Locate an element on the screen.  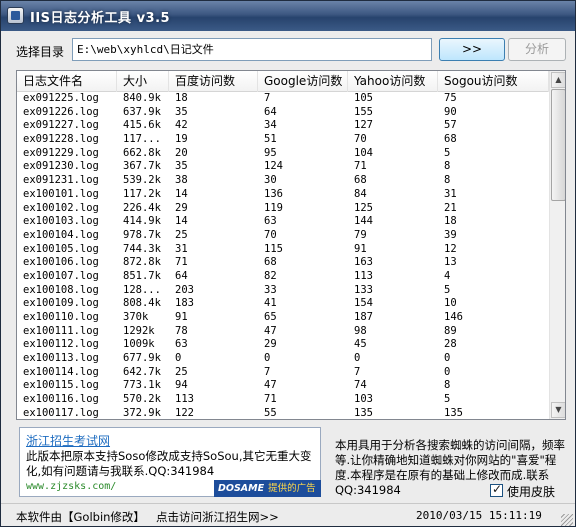
cell-size: 840.9k is located at coordinates (142, 98).